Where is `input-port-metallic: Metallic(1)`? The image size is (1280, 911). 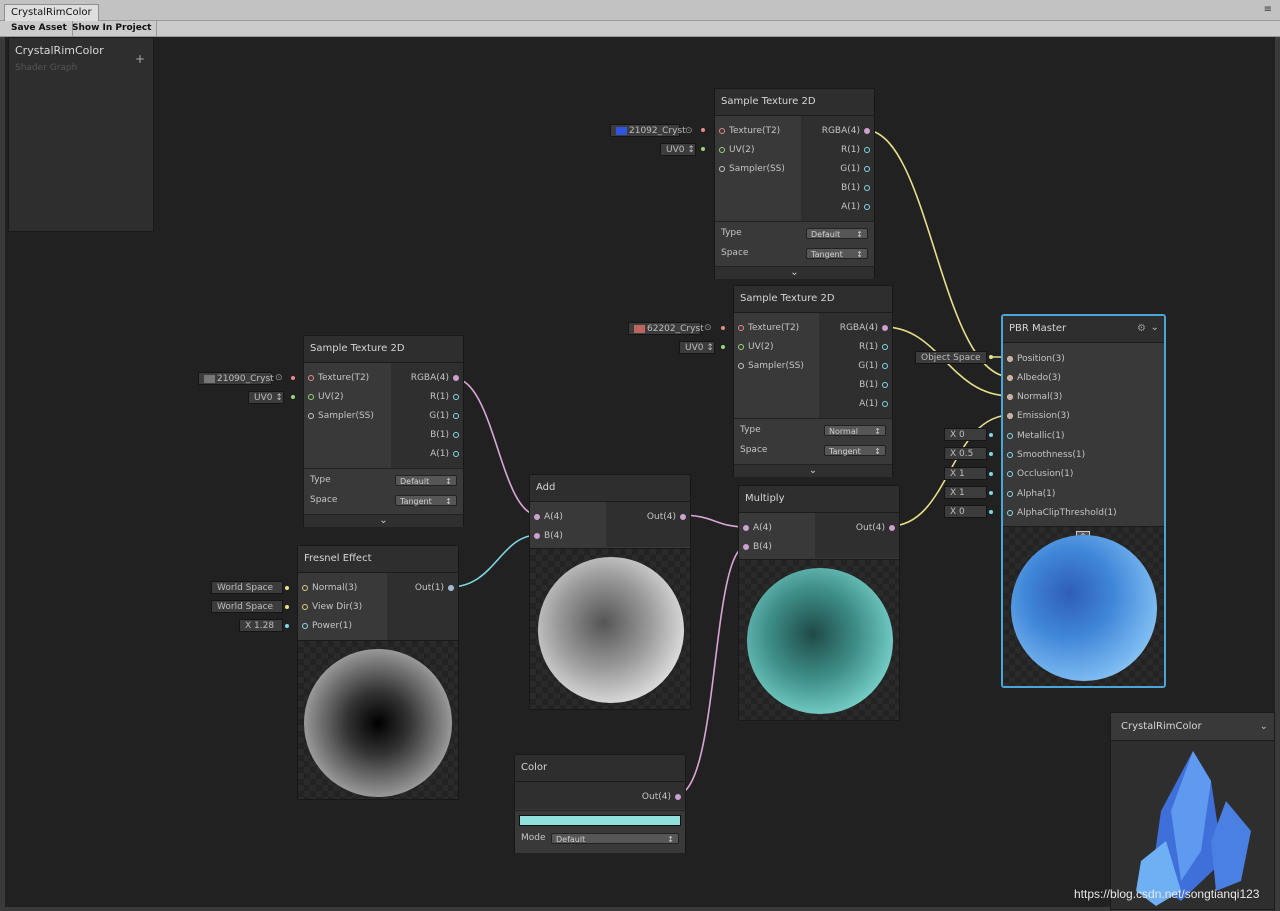 input-port-metallic: Metallic(1) is located at coordinates (1034, 436).